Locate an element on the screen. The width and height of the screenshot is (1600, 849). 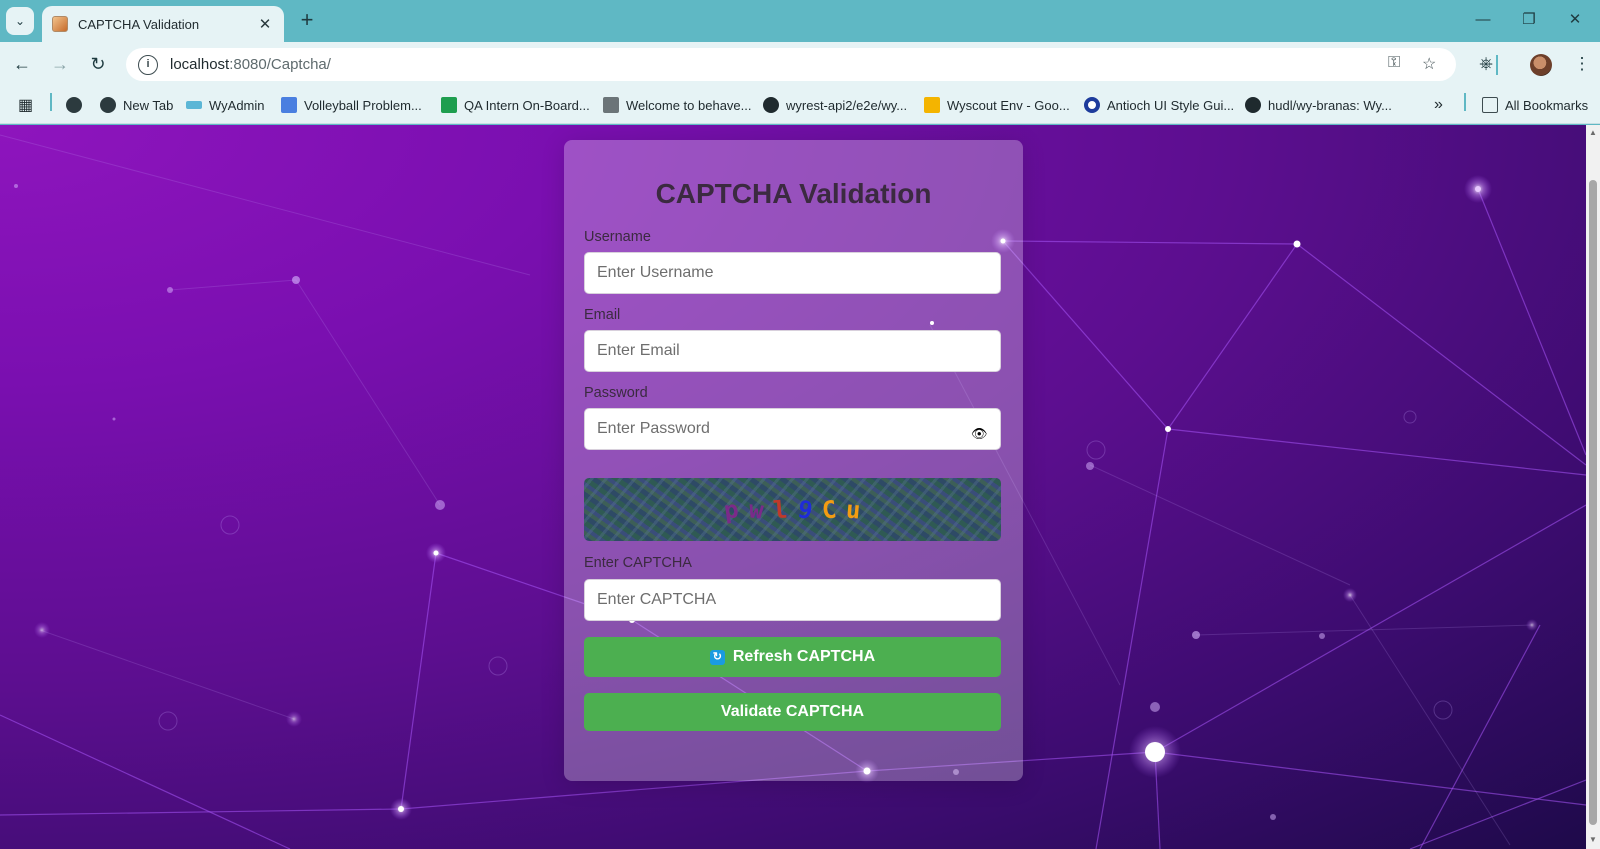
sheets-icon is located at coordinates (449, 105).